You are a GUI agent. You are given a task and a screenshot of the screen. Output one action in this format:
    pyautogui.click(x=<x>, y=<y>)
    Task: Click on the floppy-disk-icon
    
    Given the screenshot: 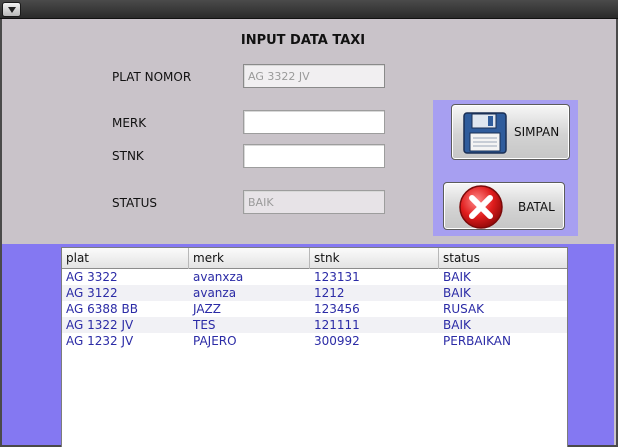 What is the action you would take?
    pyautogui.click(x=485, y=133)
    